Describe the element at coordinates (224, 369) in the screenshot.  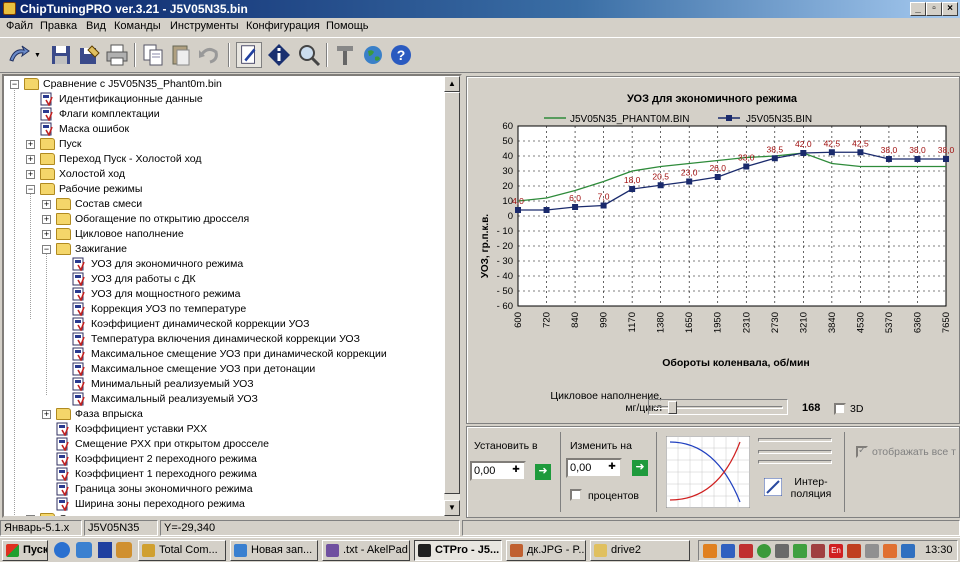
I see `tree-node: Максимальное смещение УОЗ при детонации` at that location.